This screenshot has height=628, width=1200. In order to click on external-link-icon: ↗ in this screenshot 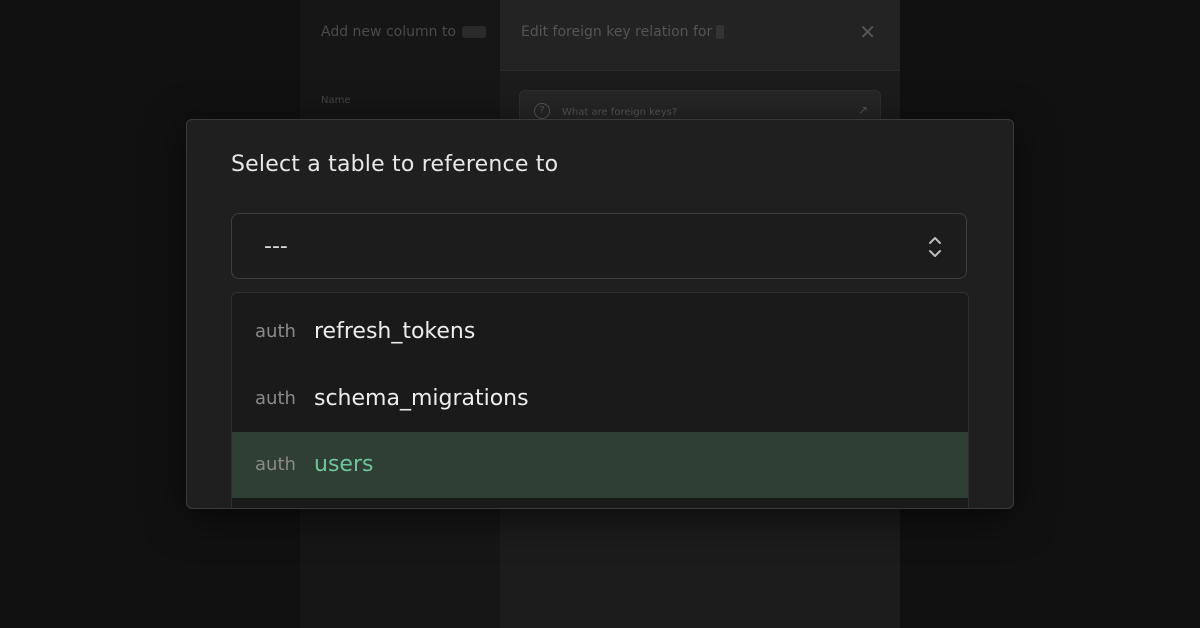, I will do `click(862, 110)`.